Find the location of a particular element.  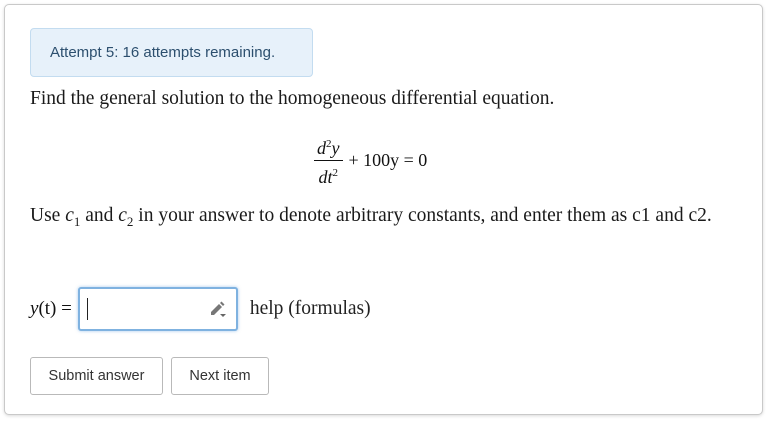

pencil-edit-icon is located at coordinates (218, 309).